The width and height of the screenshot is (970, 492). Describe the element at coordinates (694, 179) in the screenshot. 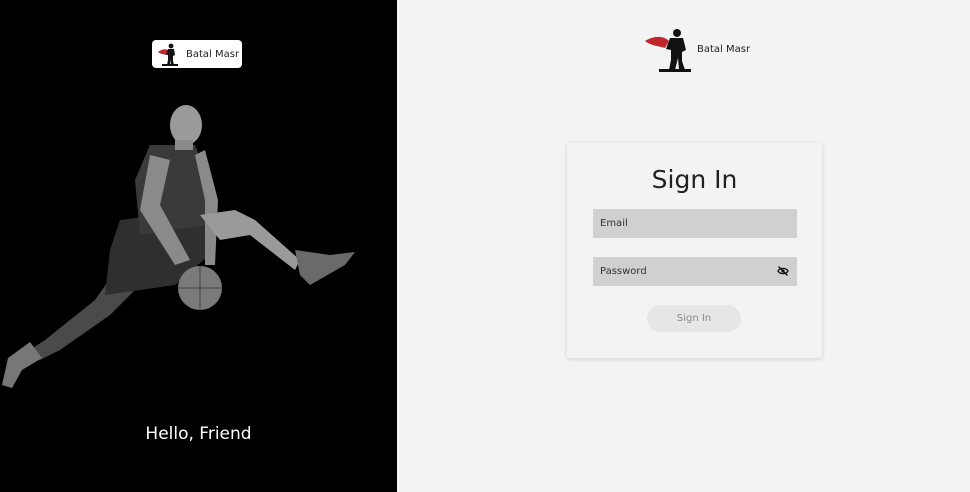

I see `signin-title: Sign In` at that location.